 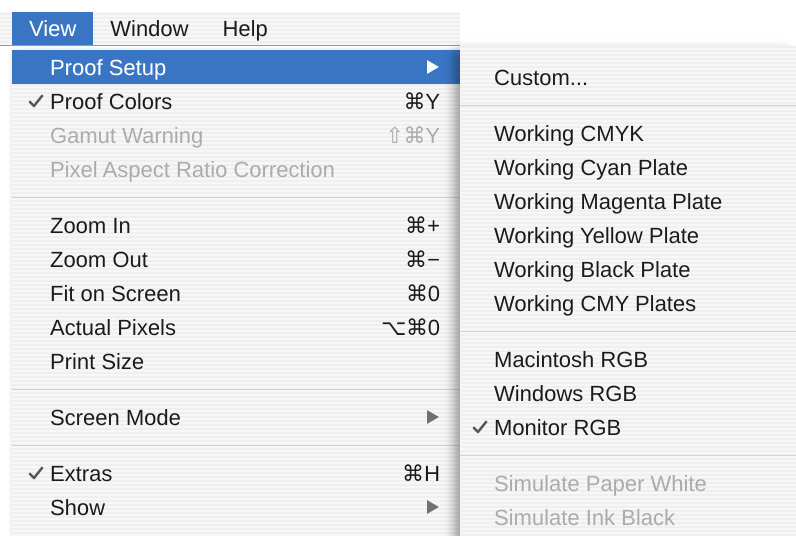 What do you see at coordinates (628, 427) in the screenshot?
I see `menu-item: Monitor RGB` at bounding box center [628, 427].